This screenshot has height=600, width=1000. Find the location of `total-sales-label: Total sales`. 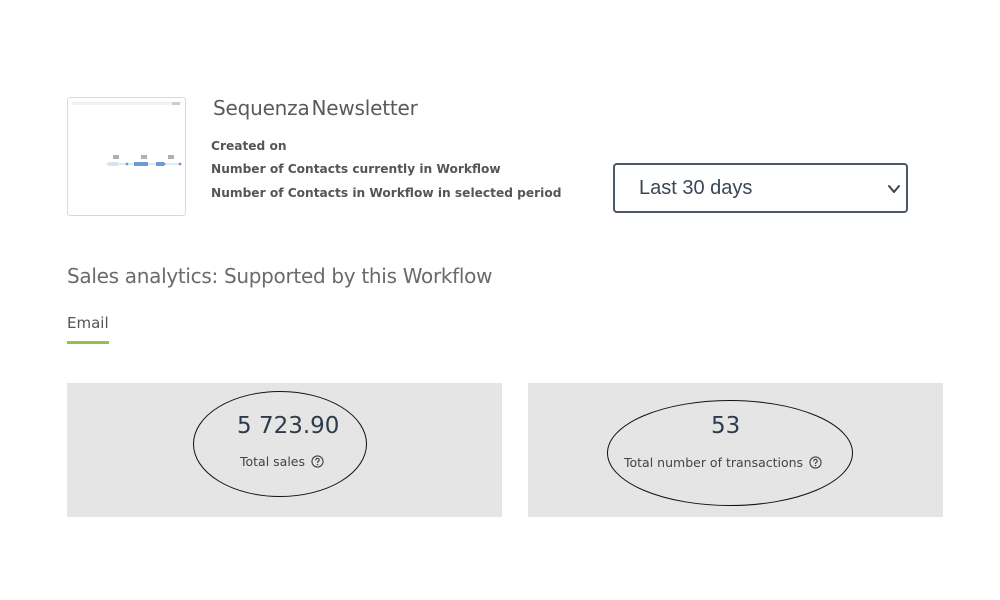

total-sales-label: Total sales is located at coordinates (273, 461).